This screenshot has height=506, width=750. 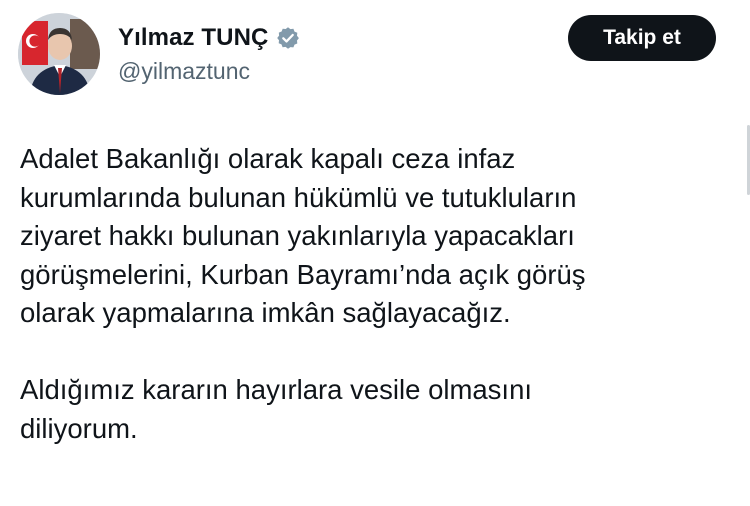 What do you see at coordinates (79, 428) in the screenshot?
I see `tweet-line: diliyorum.` at bounding box center [79, 428].